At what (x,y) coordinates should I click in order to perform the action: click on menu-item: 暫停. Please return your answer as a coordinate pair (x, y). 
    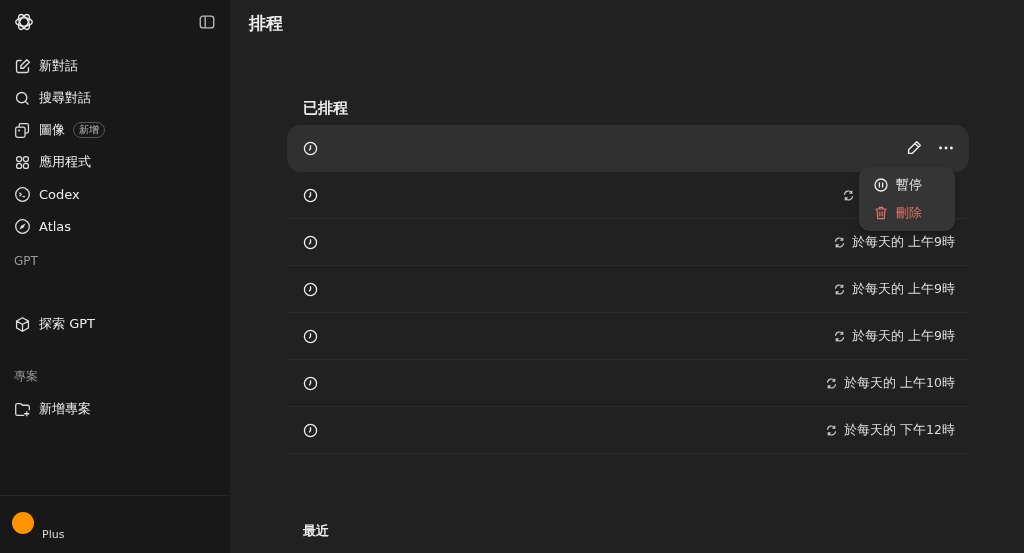
    Looking at the image, I should click on (907, 185).